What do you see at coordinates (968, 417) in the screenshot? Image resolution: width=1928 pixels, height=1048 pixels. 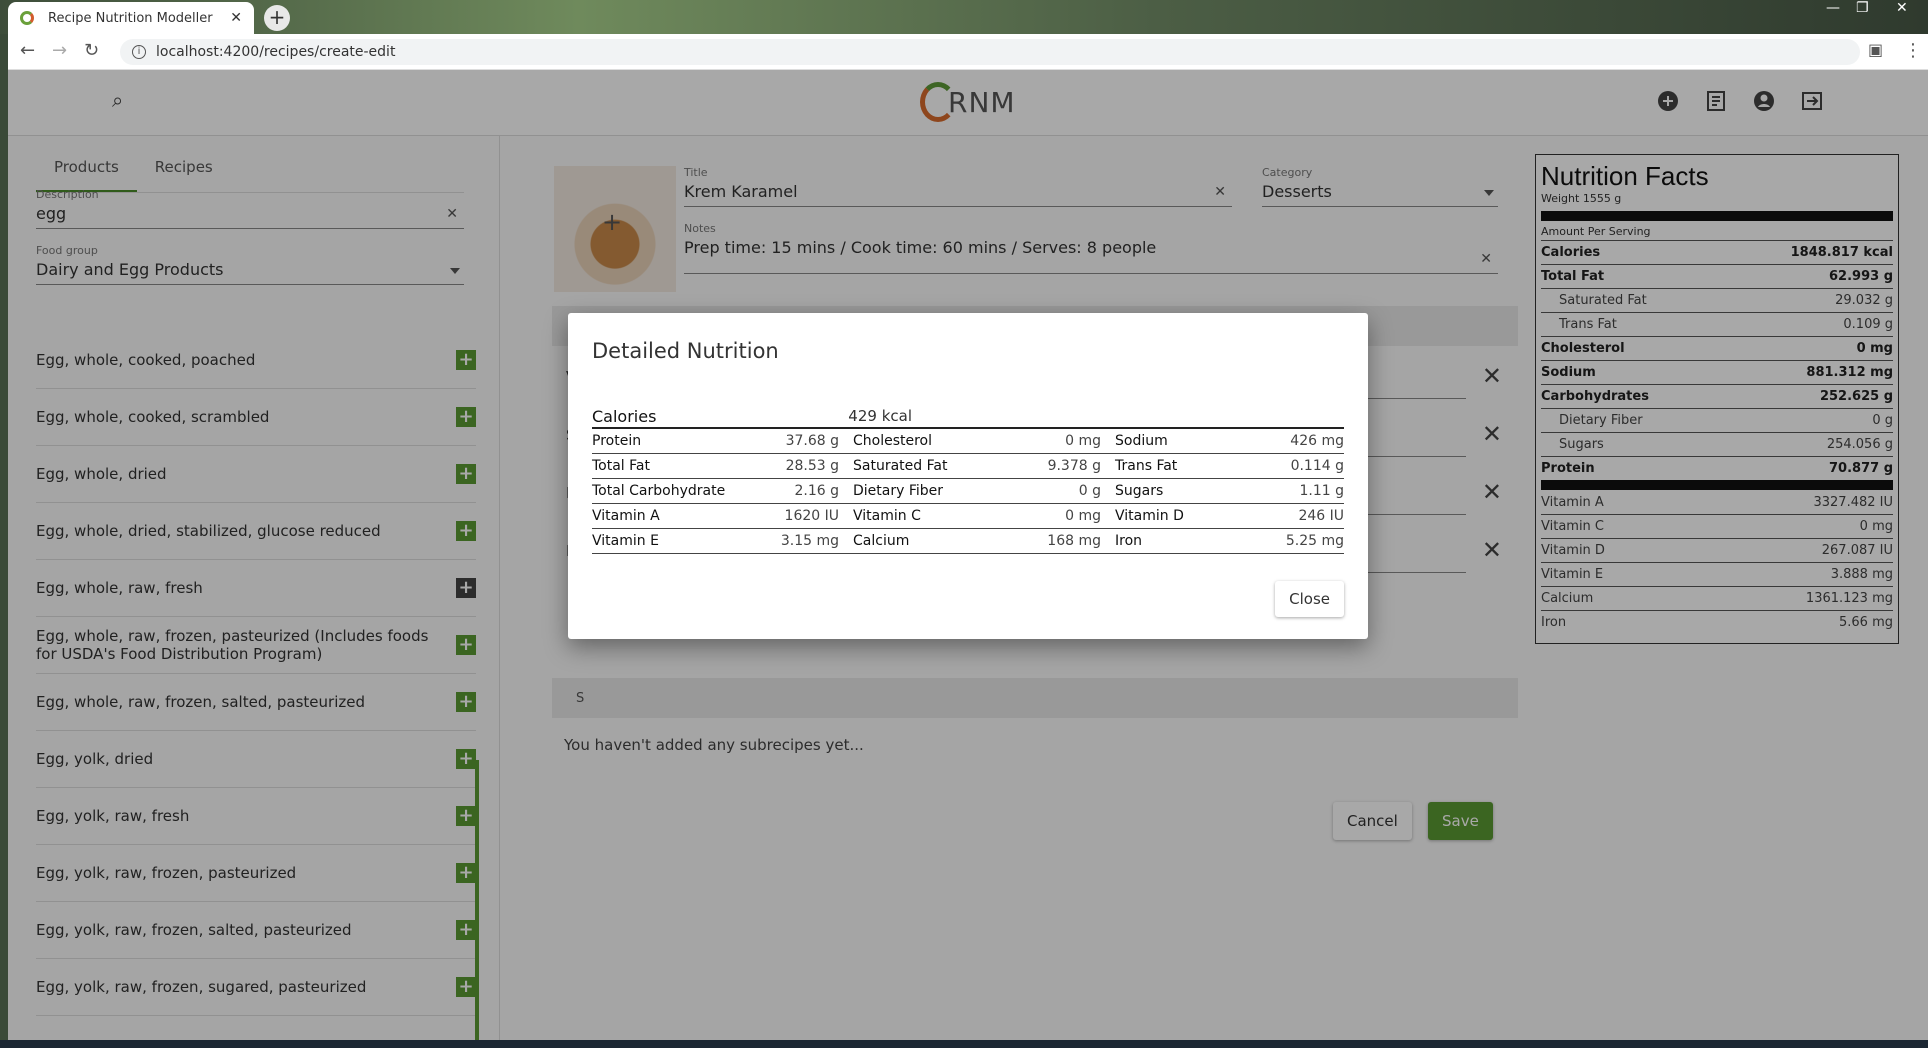 I see `calories-row: Calories 429 kcal` at bounding box center [968, 417].